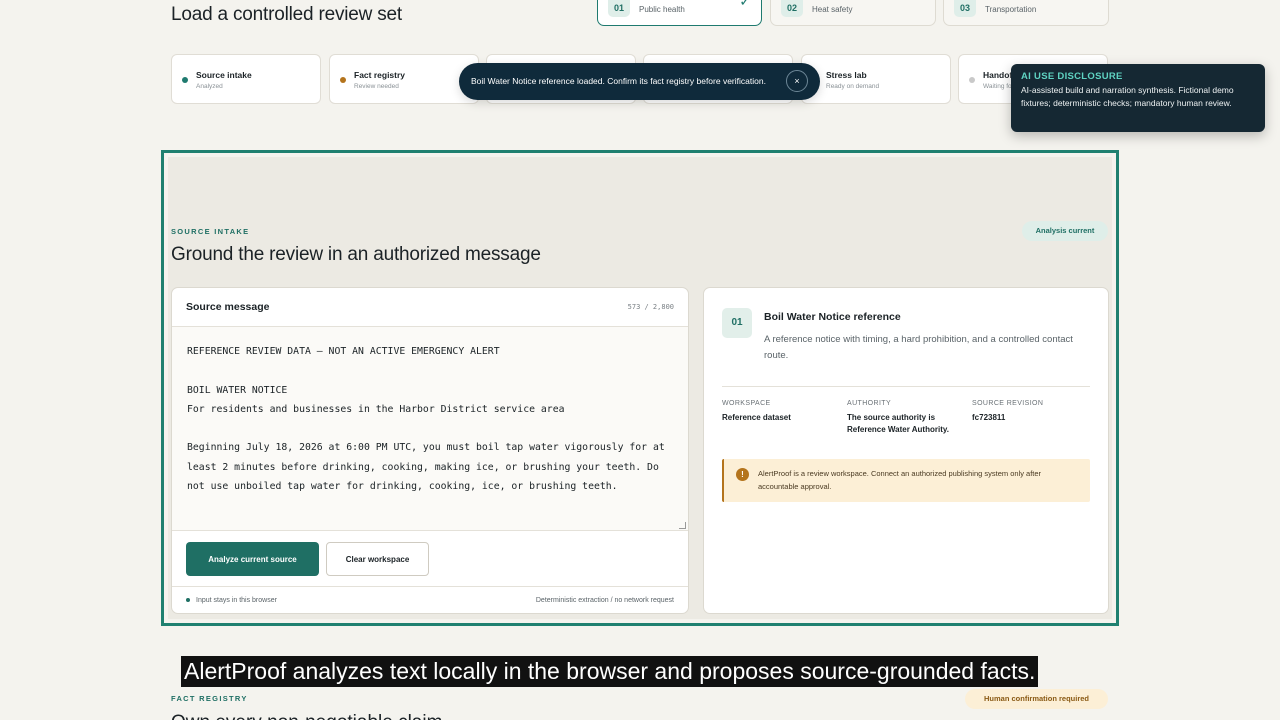 The height and width of the screenshot is (720, 1280). I want to click on checkmark-icon: ✓, so click(745, 4).